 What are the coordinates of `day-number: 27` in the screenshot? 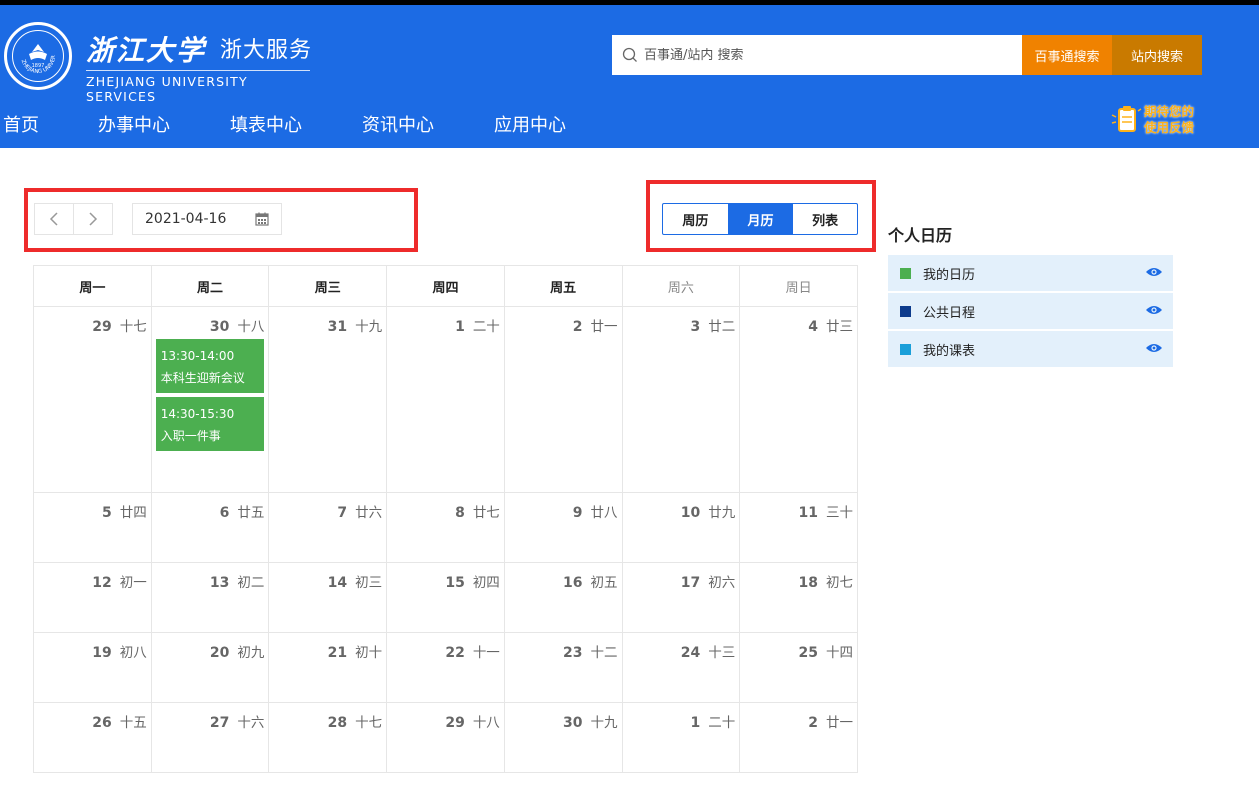 It's located at (219, 723).